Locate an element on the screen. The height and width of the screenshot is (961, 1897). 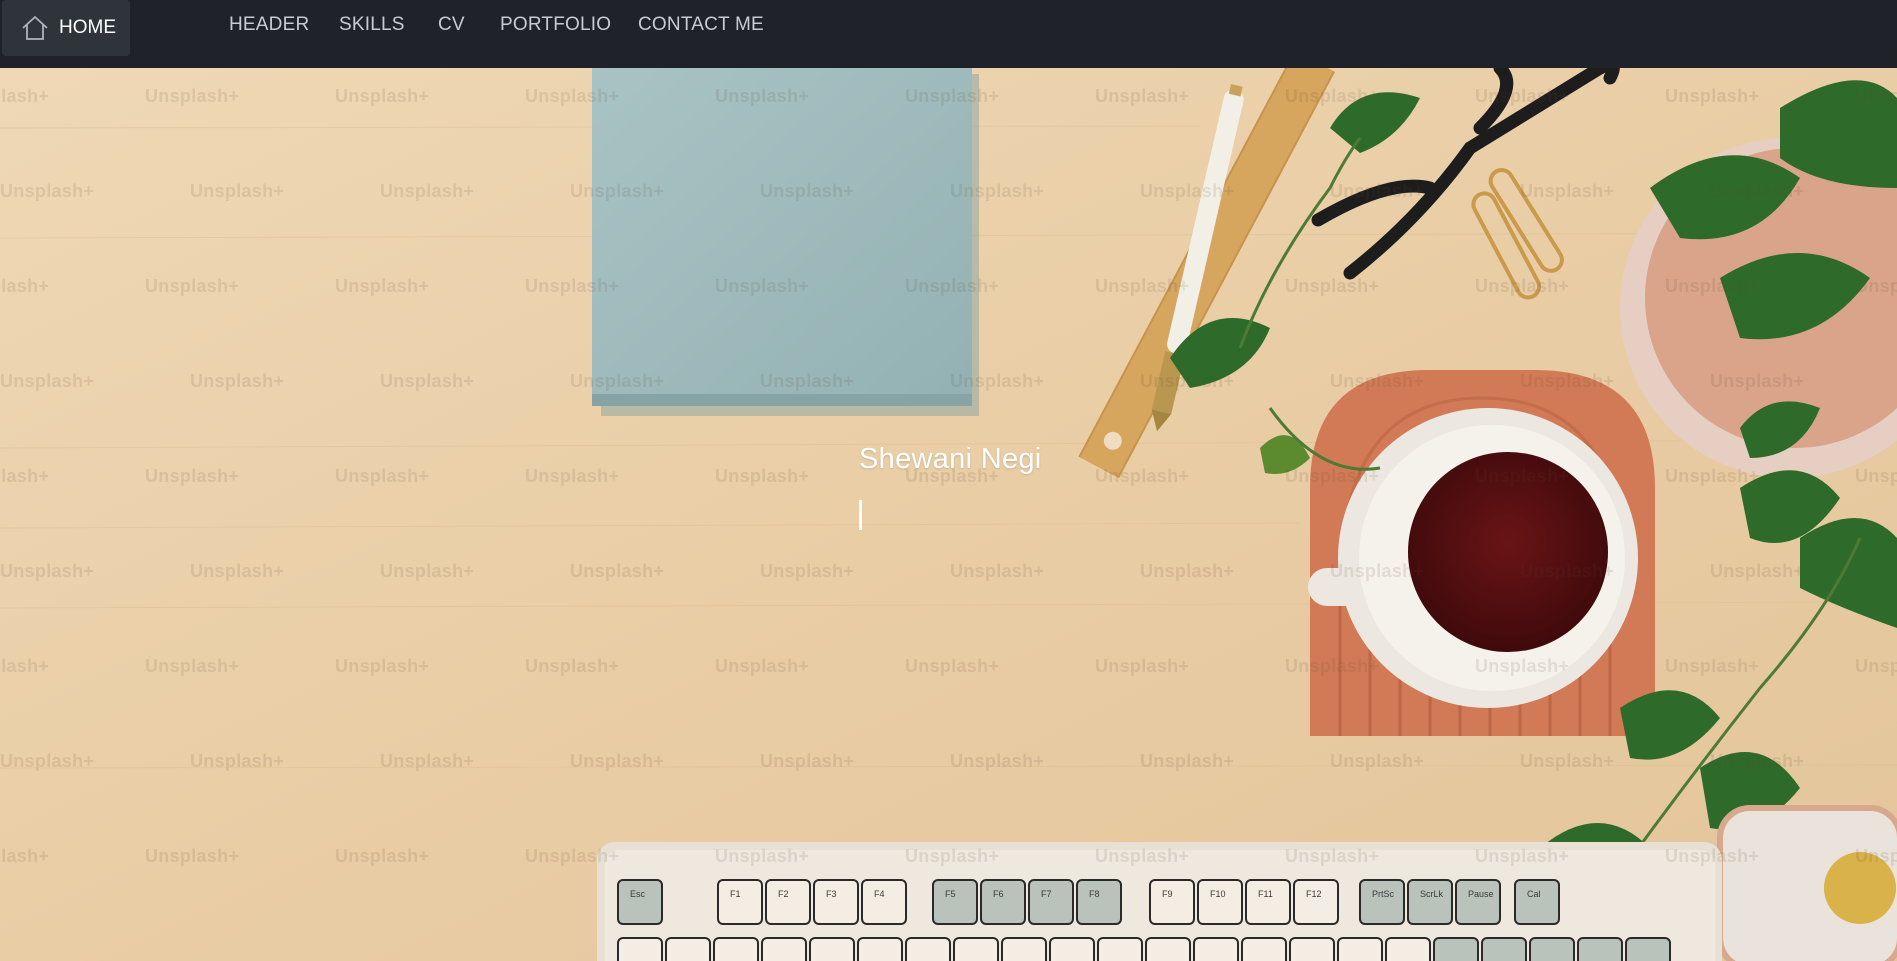
keyboard-key: F2 is located at coordinates (788, 902).